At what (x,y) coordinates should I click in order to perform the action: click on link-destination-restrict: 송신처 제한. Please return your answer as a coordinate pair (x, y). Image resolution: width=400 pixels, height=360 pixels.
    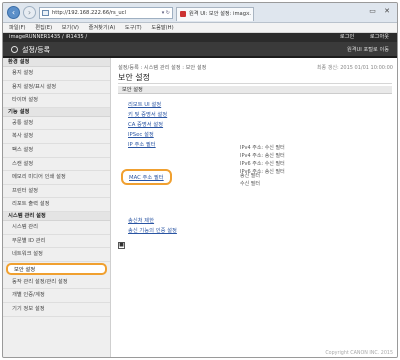
    Looking at the image, I should click on (141, 220).